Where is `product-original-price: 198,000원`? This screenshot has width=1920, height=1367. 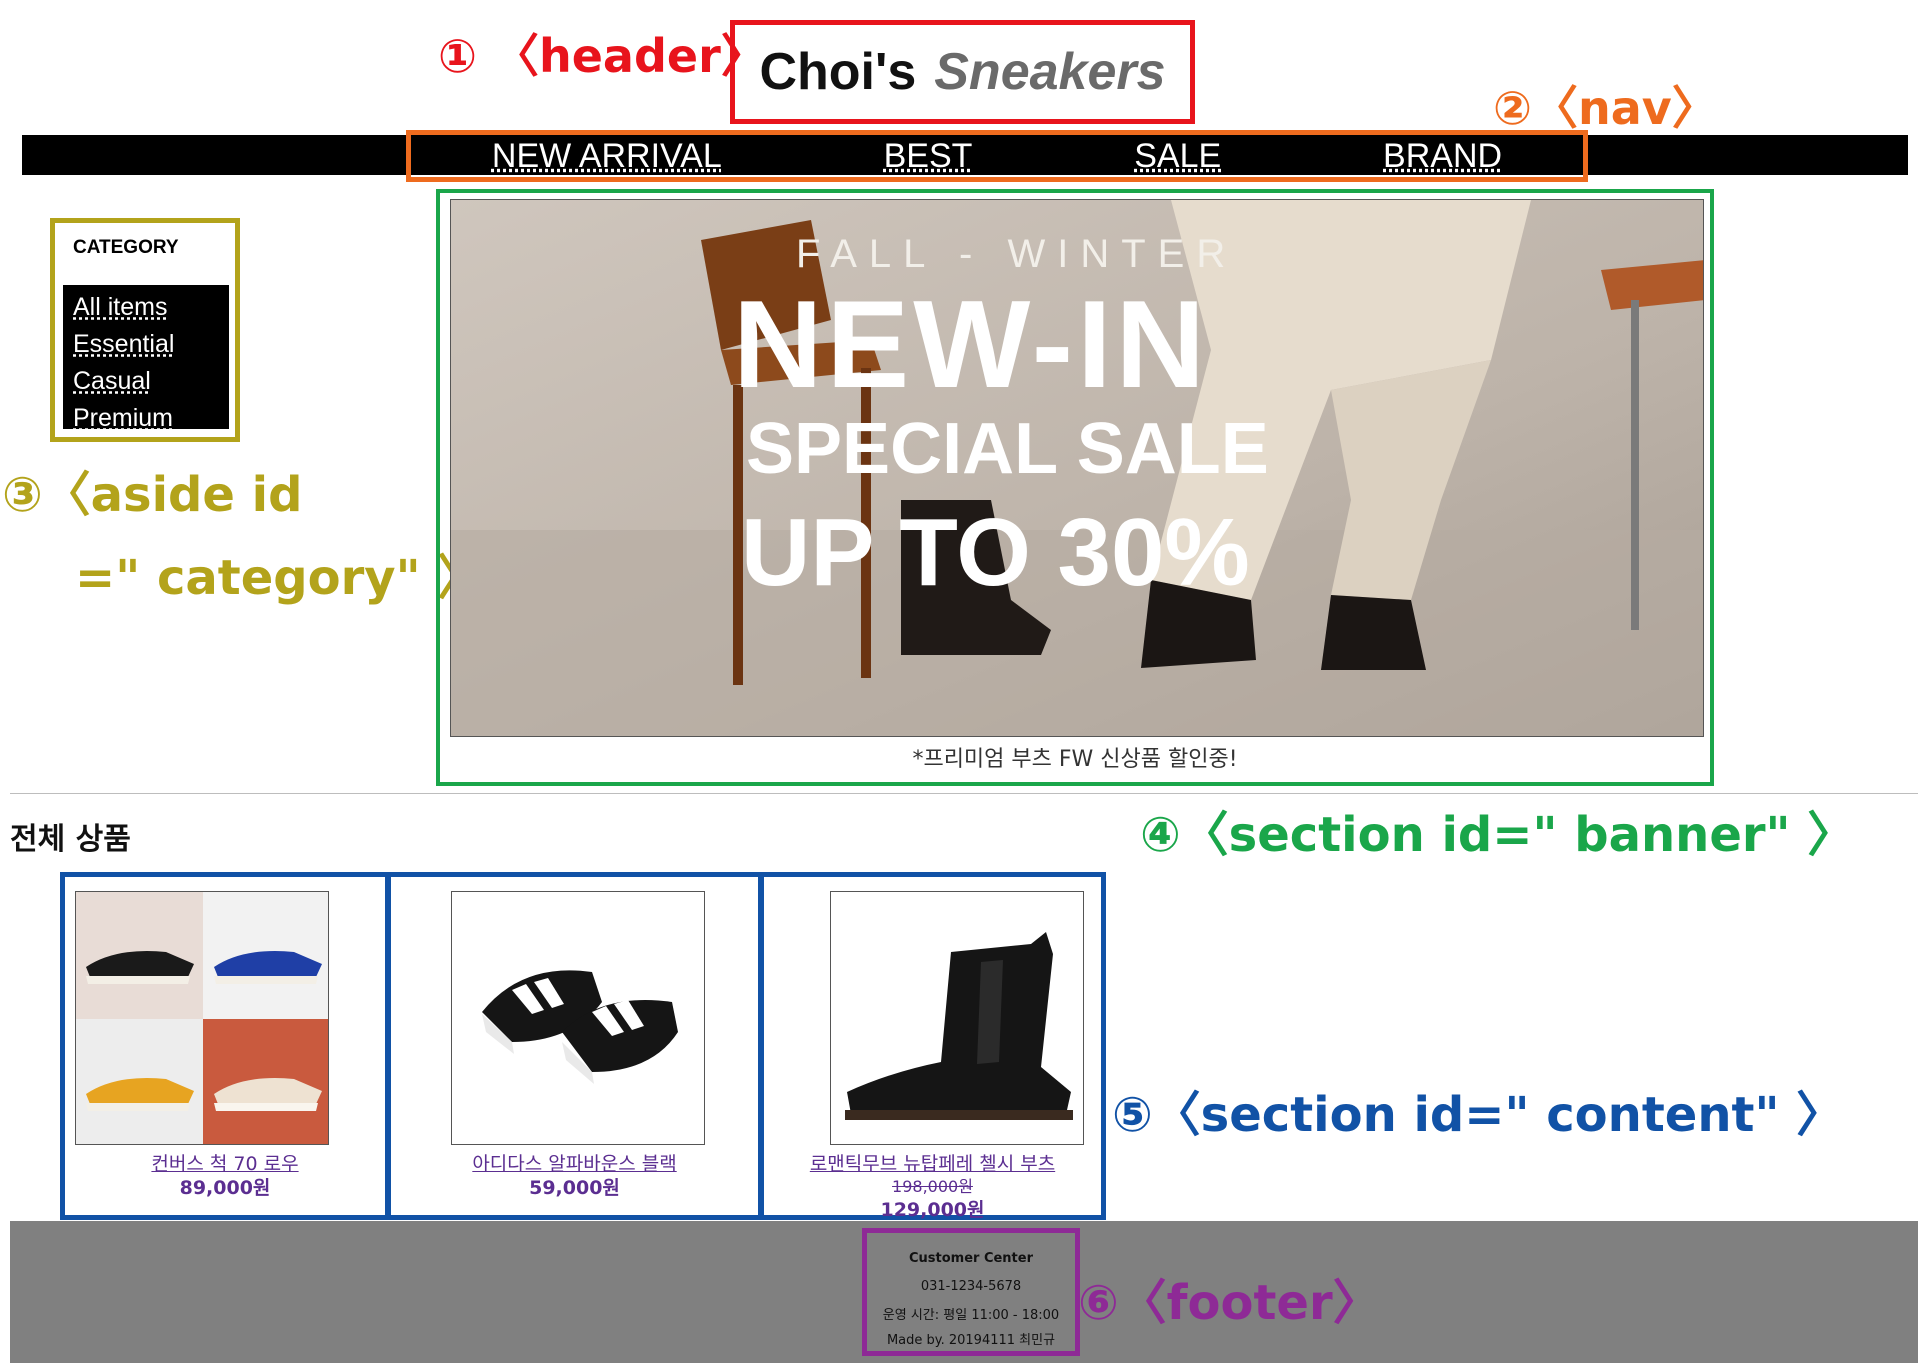
product-original-price: 198,000원 is located at coordinates (932, 1186).